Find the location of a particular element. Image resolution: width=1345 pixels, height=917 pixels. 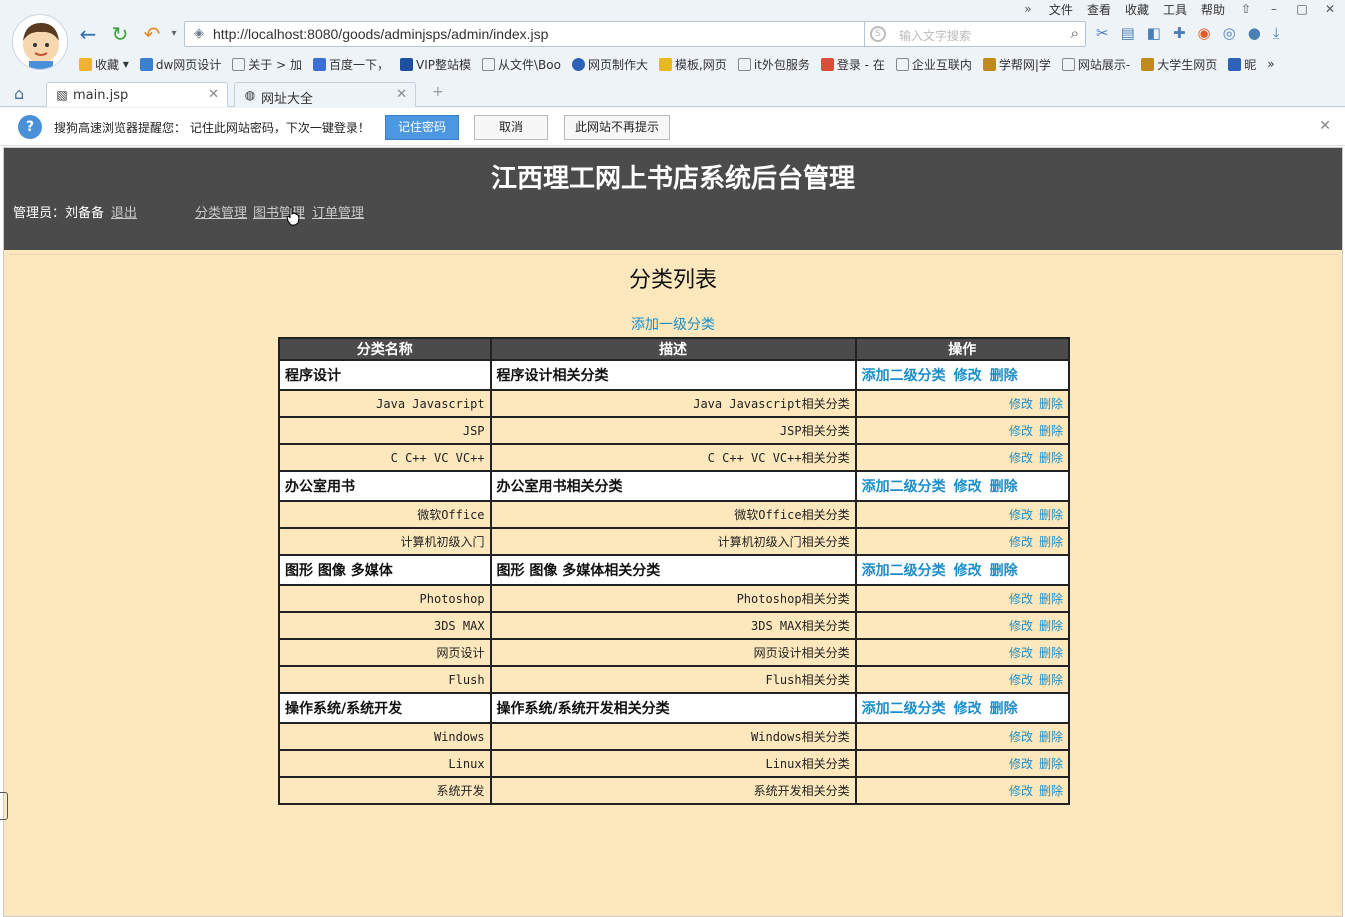

subcategory-desc: Flush相关分类 is located at coordinates (673, 679).